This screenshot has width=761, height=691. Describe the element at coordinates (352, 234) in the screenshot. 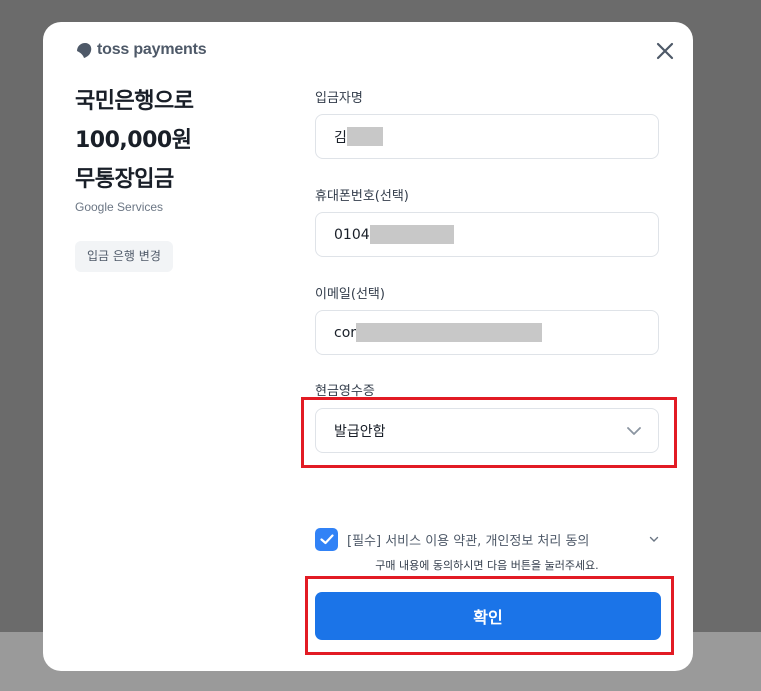

I see `phone-value: 0104` at that location.